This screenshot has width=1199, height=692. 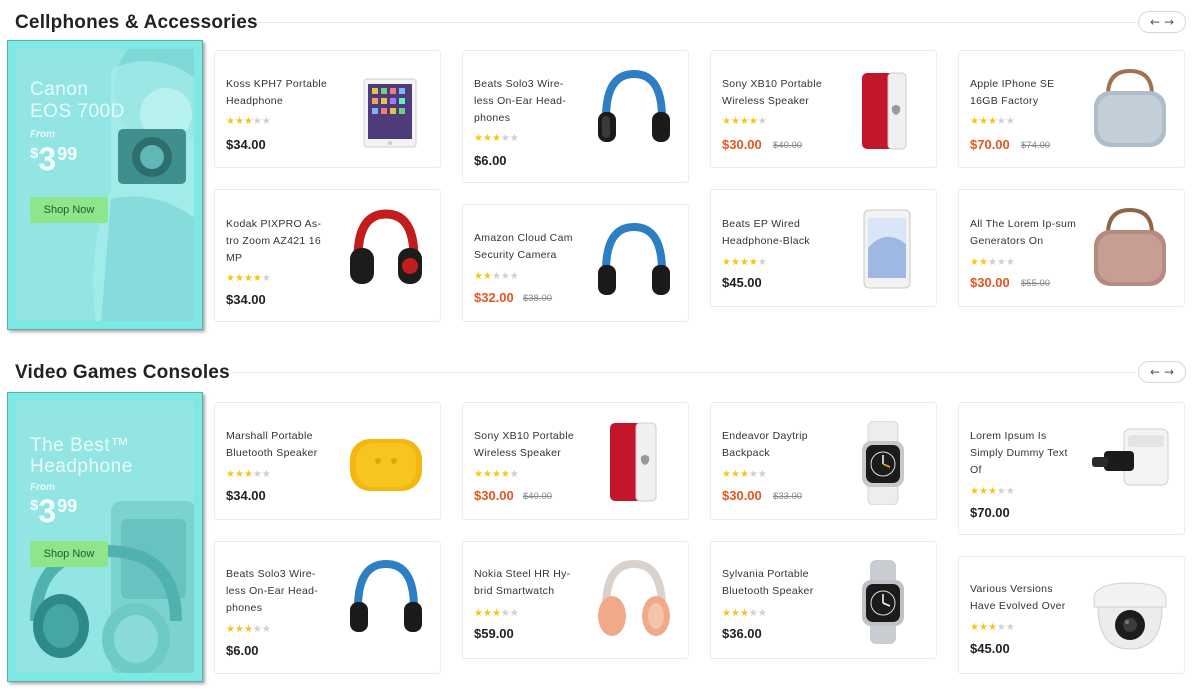 I want to click on product-name: Apple IPhone SE 16GB Factory, so click(x=1024, y=93).